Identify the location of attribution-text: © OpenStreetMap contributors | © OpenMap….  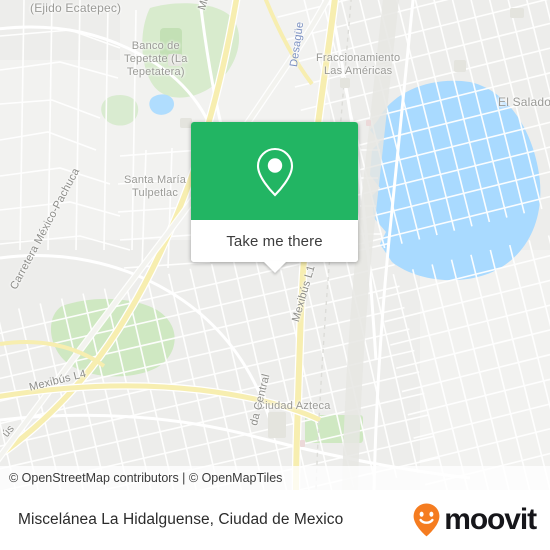
(145, 478).